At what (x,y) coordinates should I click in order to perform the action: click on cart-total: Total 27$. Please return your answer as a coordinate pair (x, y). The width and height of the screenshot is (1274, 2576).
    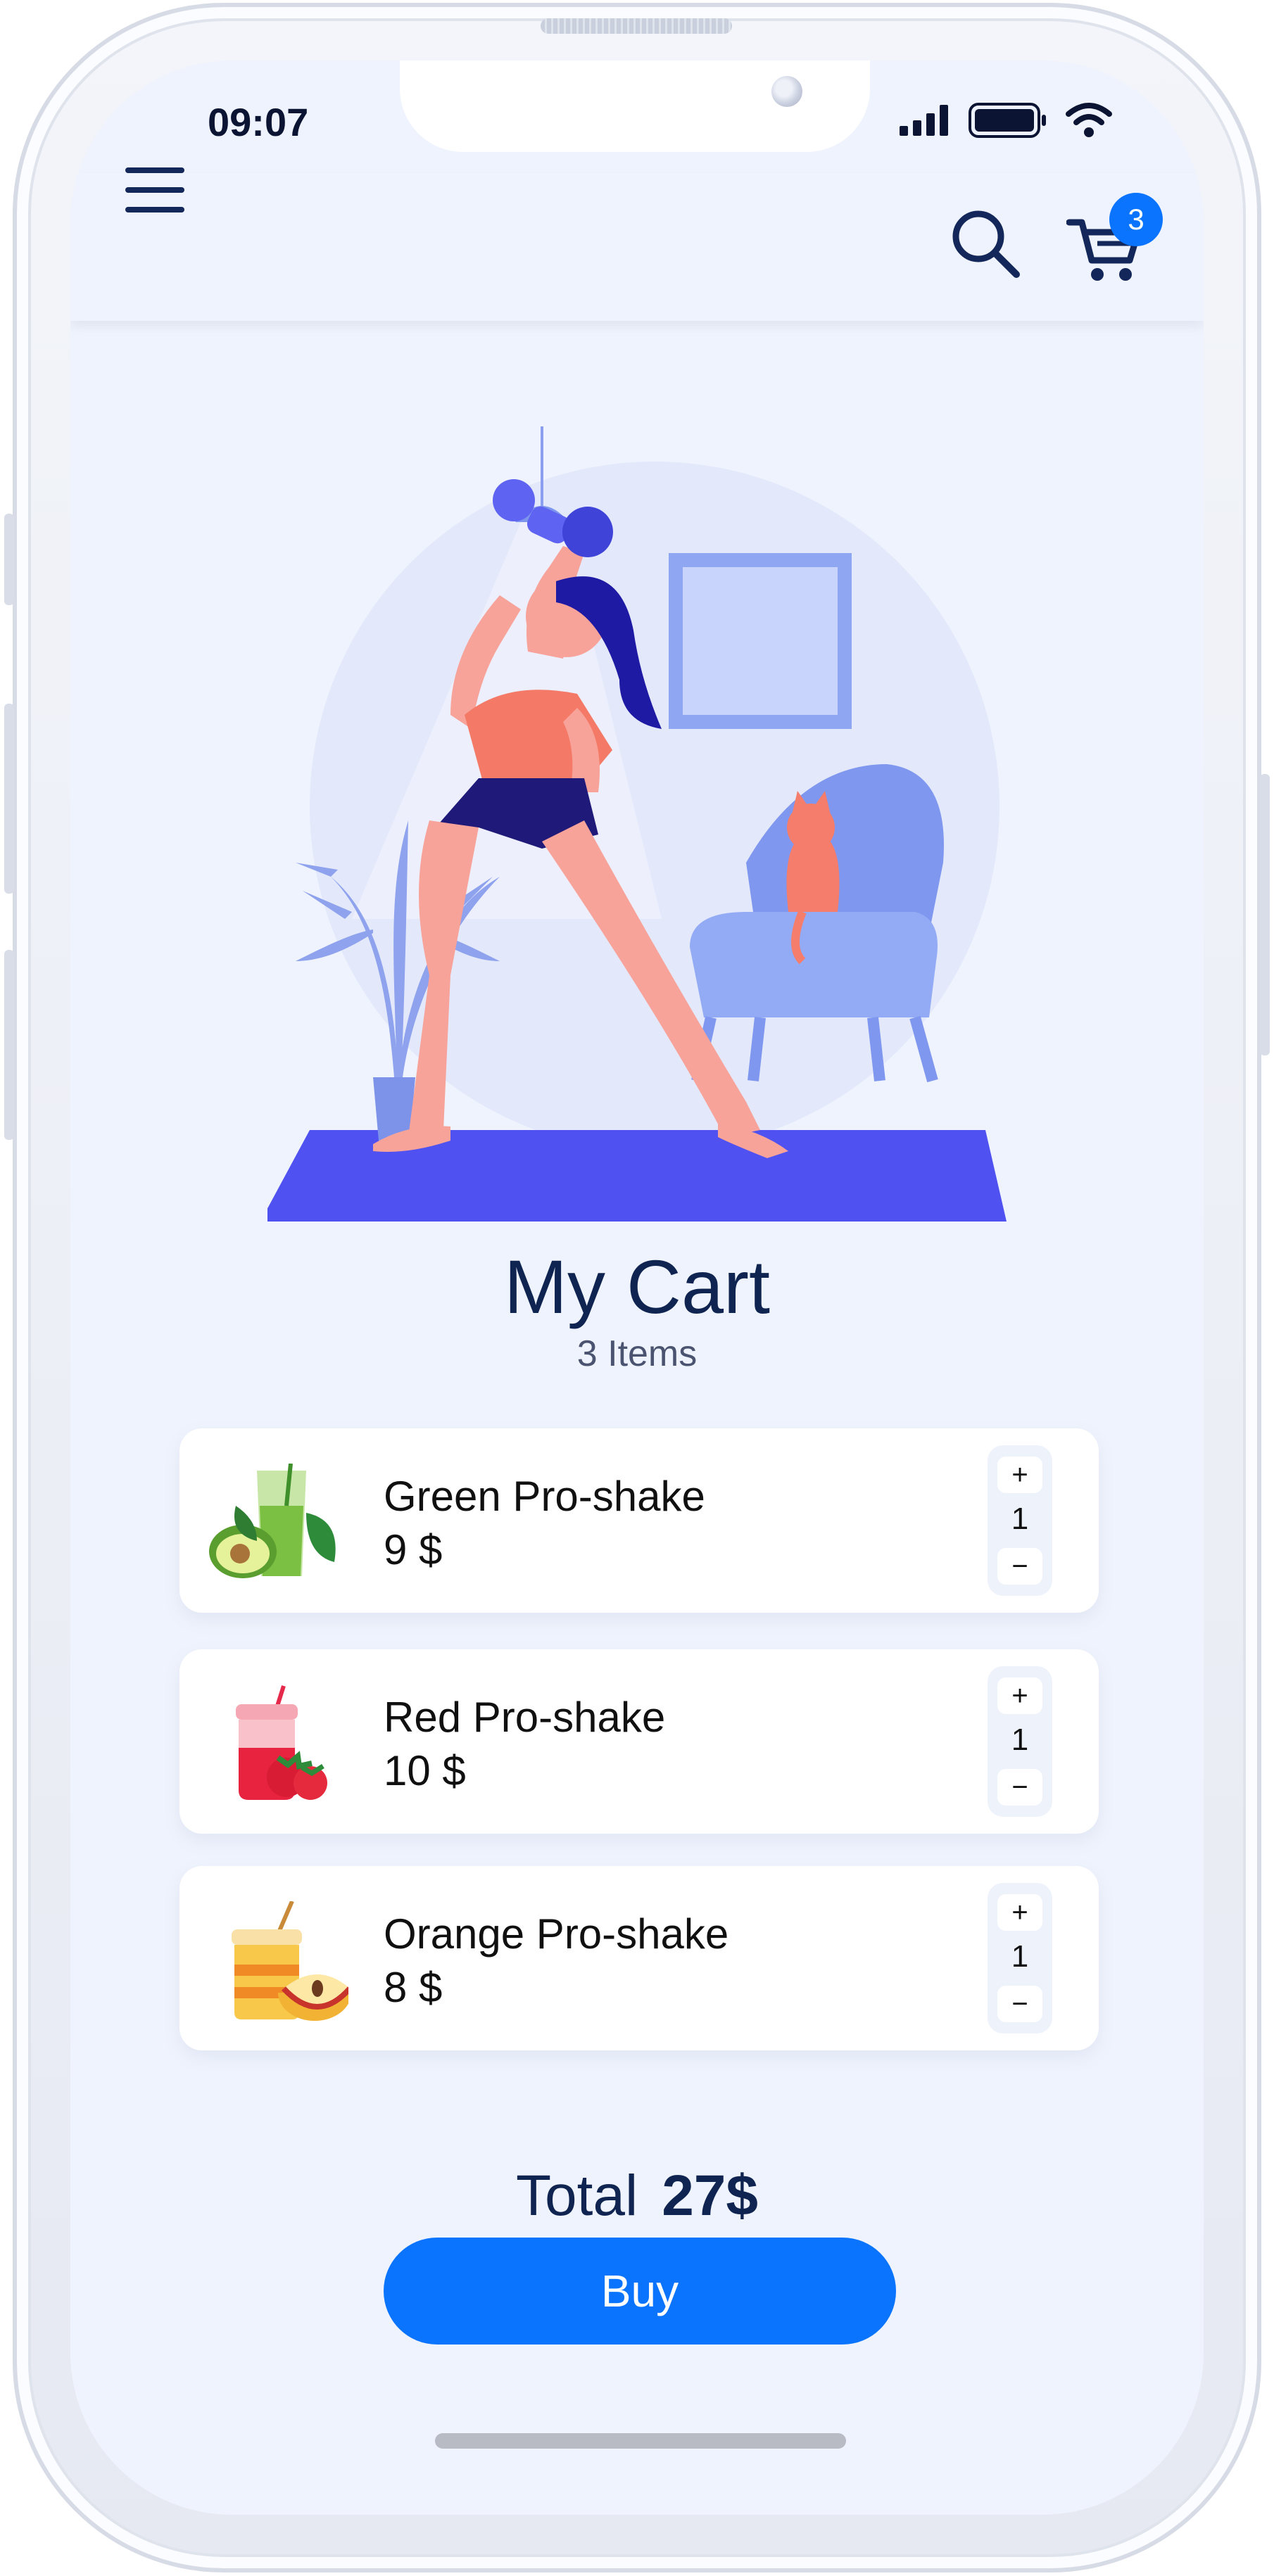
    Looking at the image, I should click on (637, 2196).